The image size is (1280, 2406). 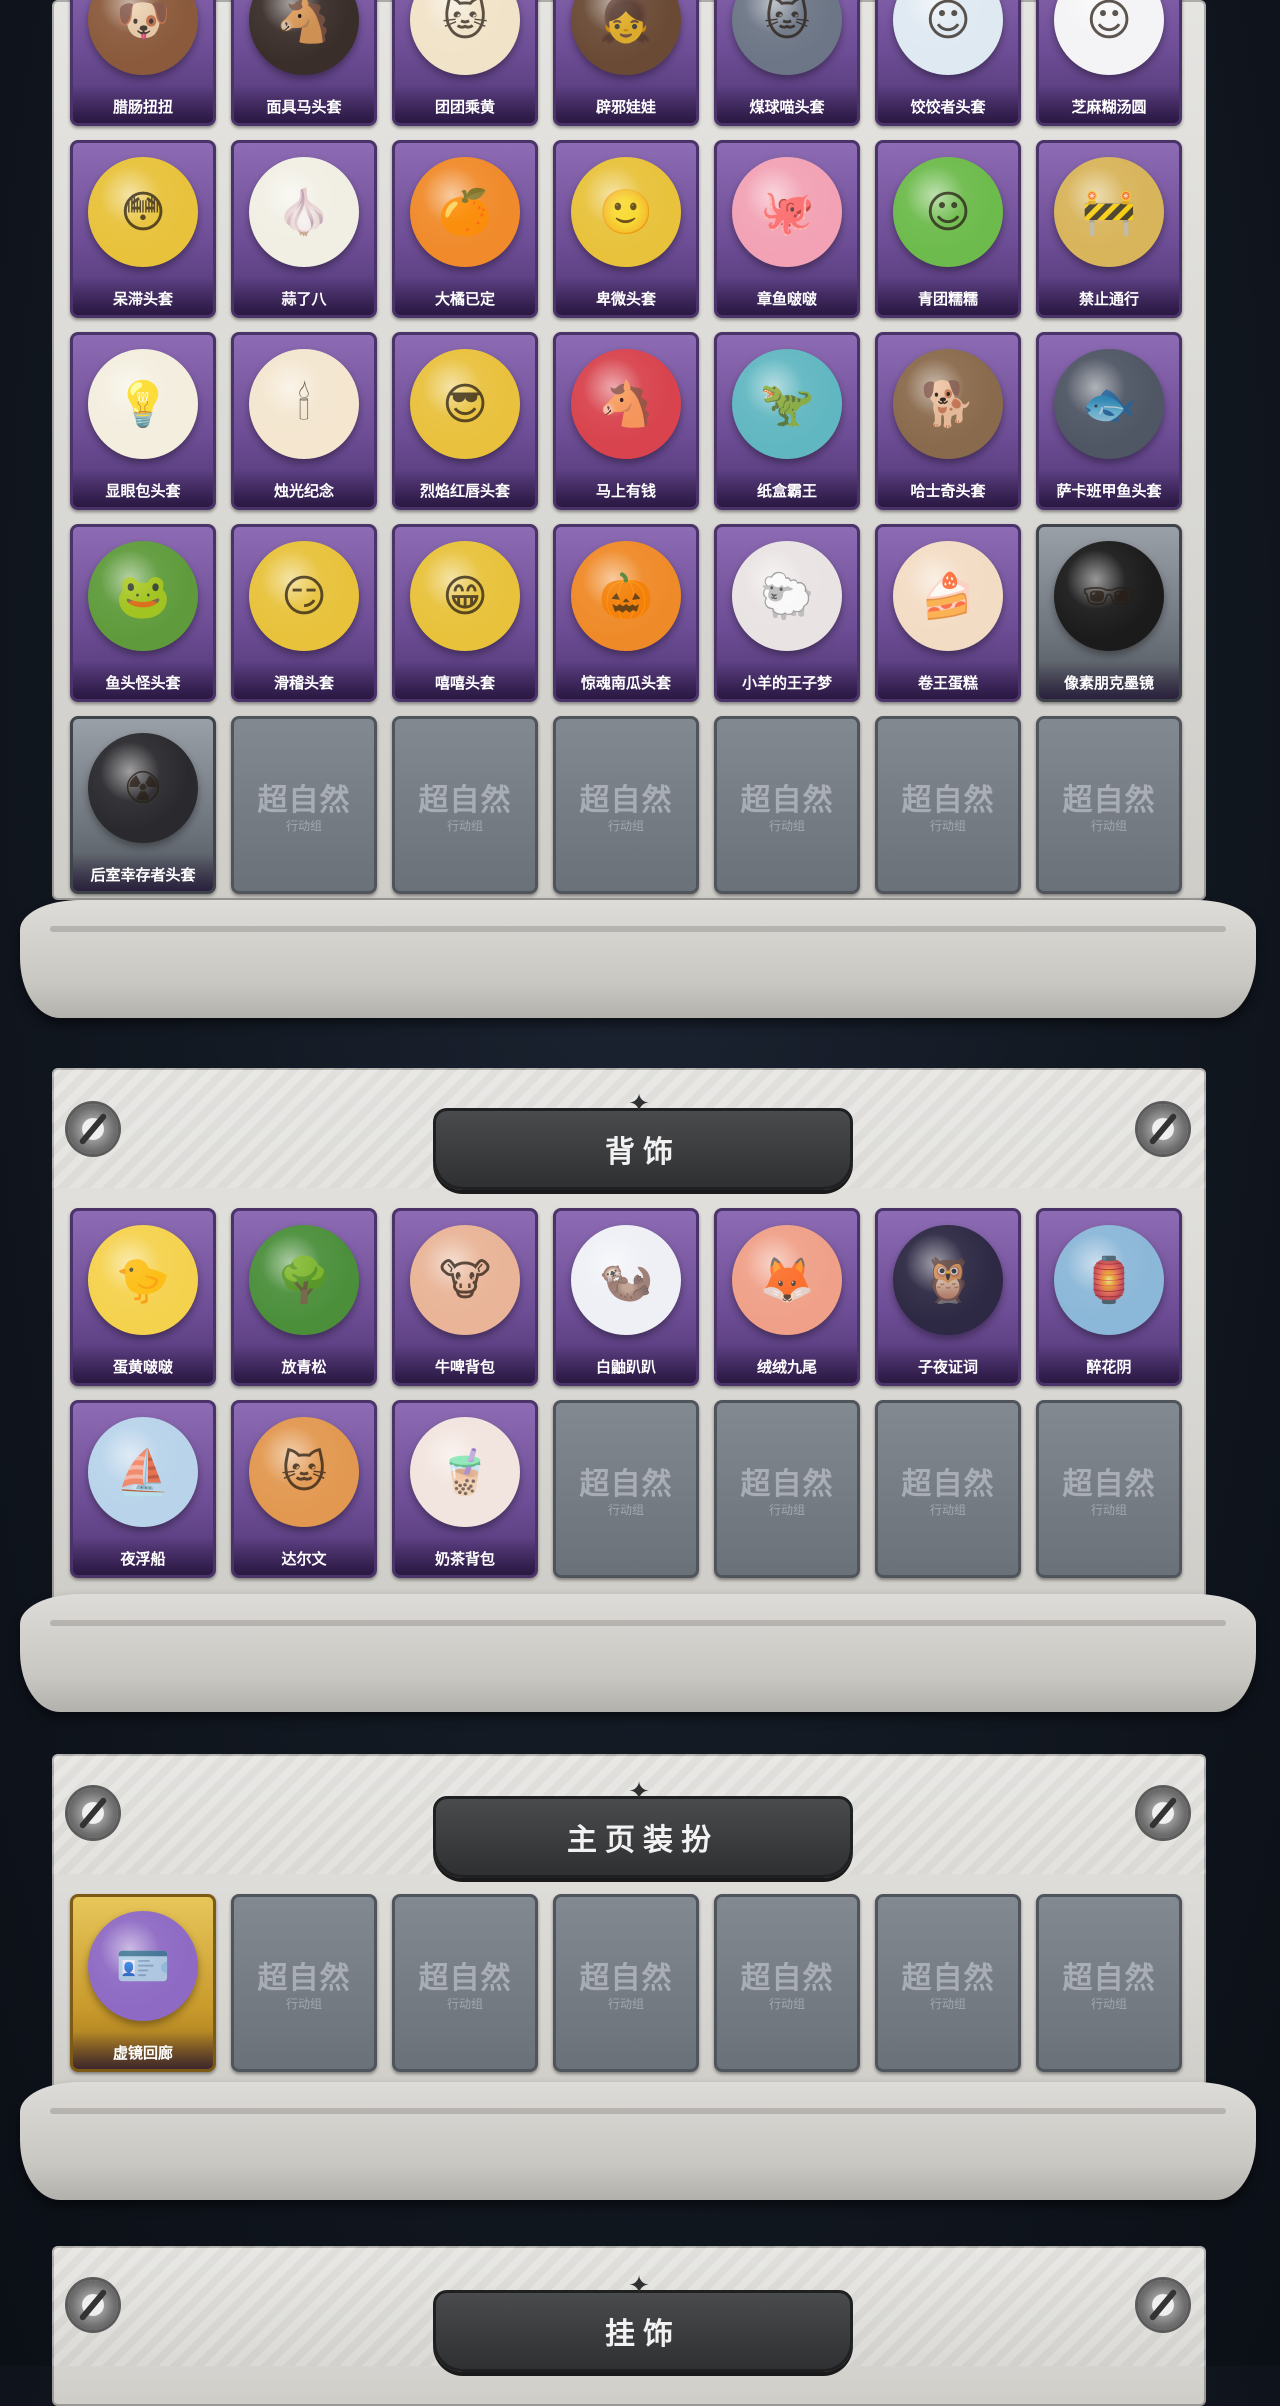 I want to click on item-label: 后室幸存者头套, so click(x=143, y=872).